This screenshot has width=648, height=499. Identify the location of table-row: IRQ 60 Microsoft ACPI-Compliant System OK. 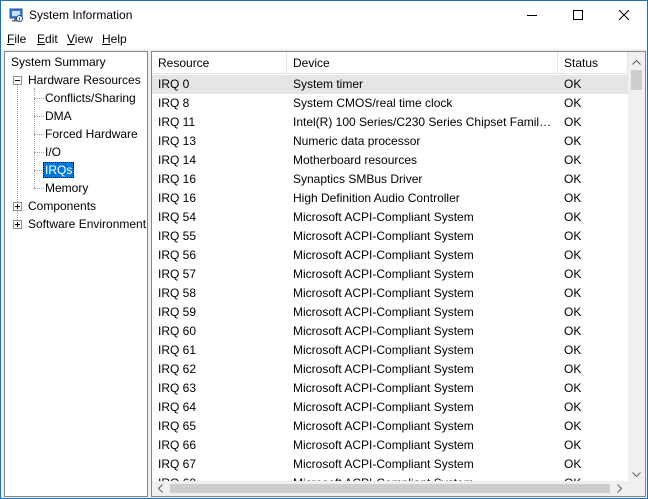
(390, 331).